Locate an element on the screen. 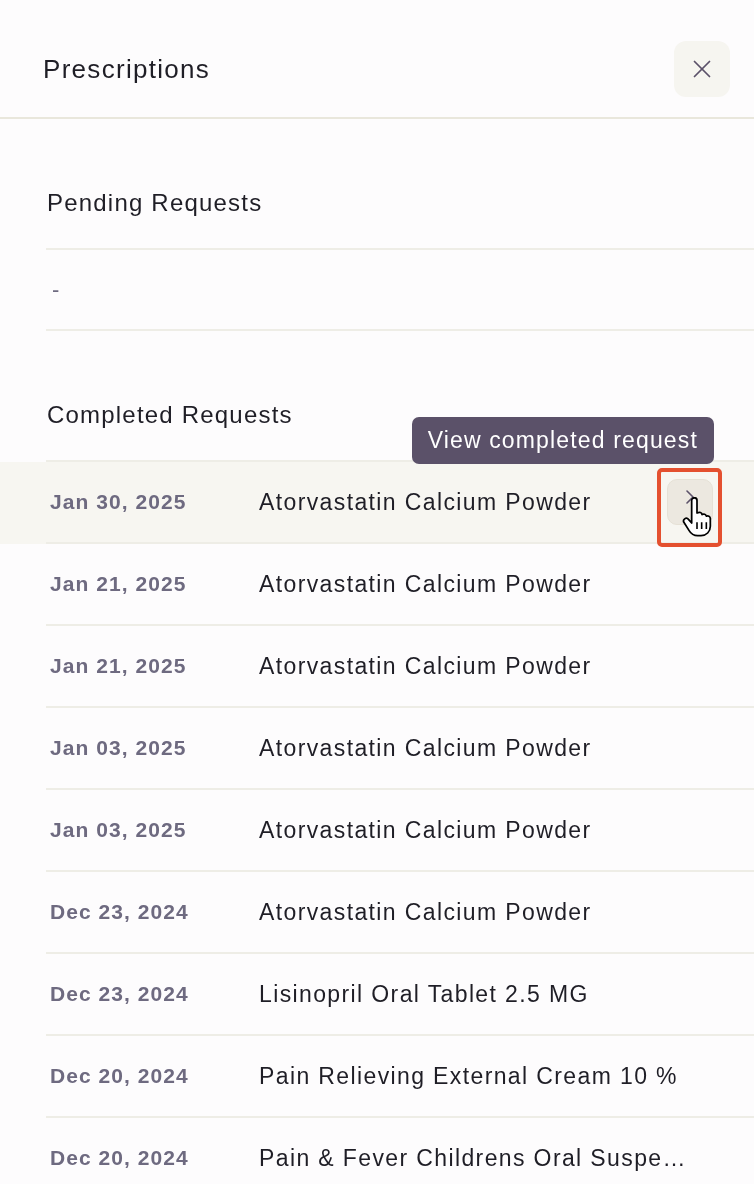 This screenshot has width=754, height=1184. request-row: Dec 23, 2024 Atorvastatin Calcium Powder is located at coordinates (377, 913).